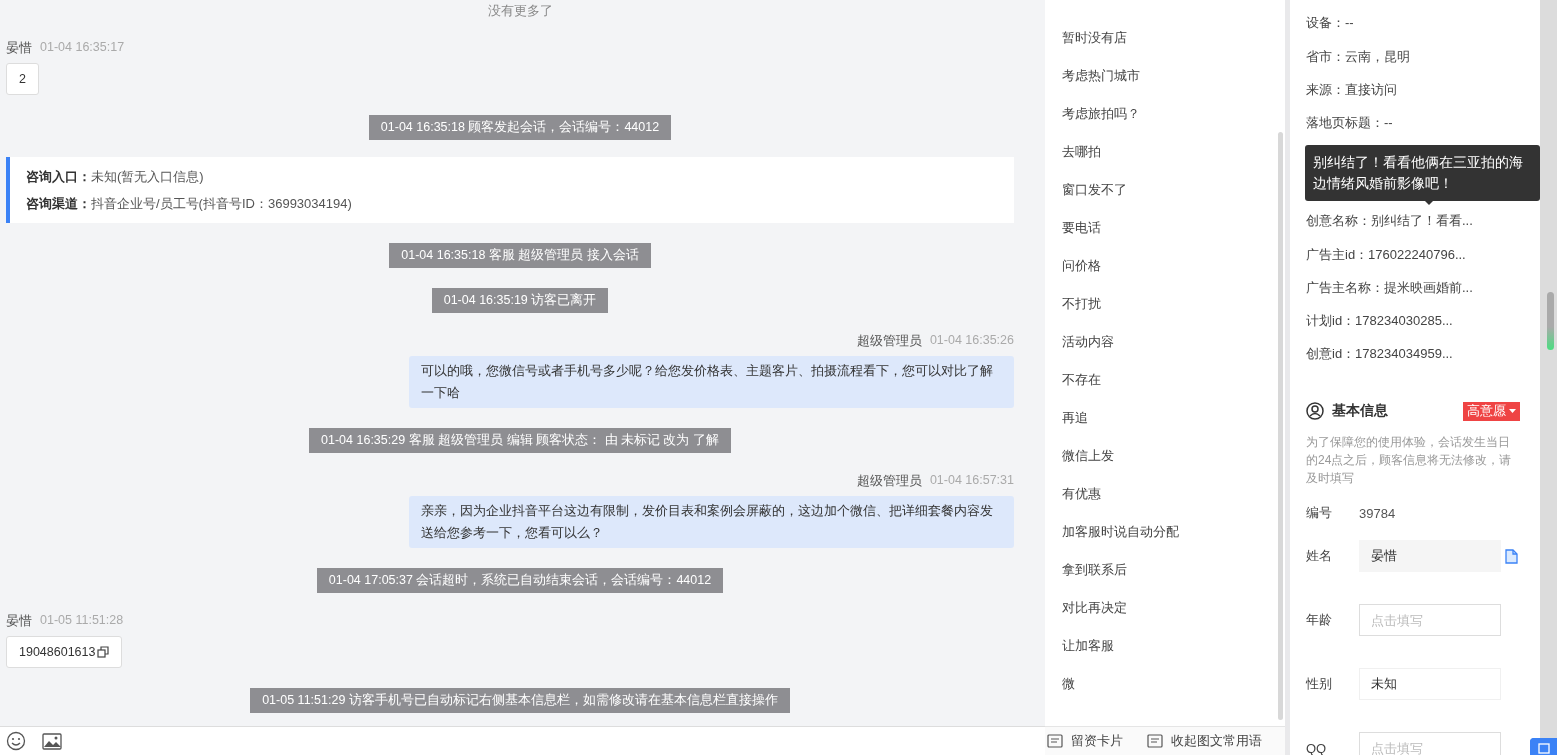 The image size is (1557, 755). What do you see at coordinates (1319, 684) in the screenshot?
I see `field-label: 性别` at bounding box center [1319, 684].